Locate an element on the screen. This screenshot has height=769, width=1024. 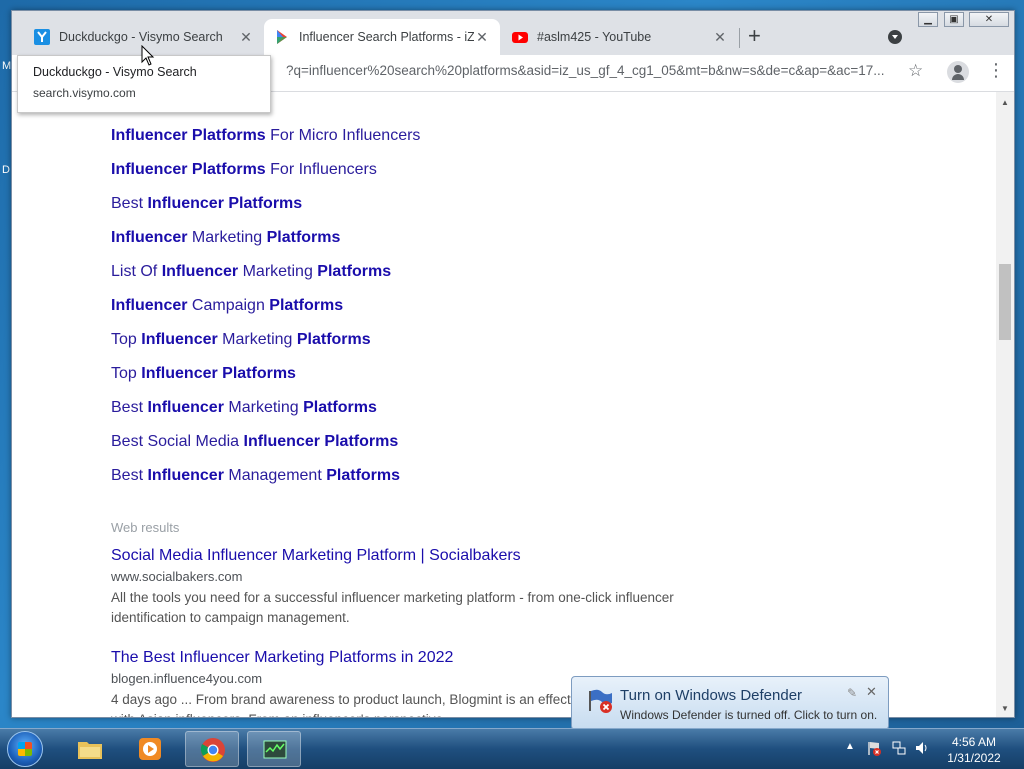
tab-separator is located at coordinates (739, 38).